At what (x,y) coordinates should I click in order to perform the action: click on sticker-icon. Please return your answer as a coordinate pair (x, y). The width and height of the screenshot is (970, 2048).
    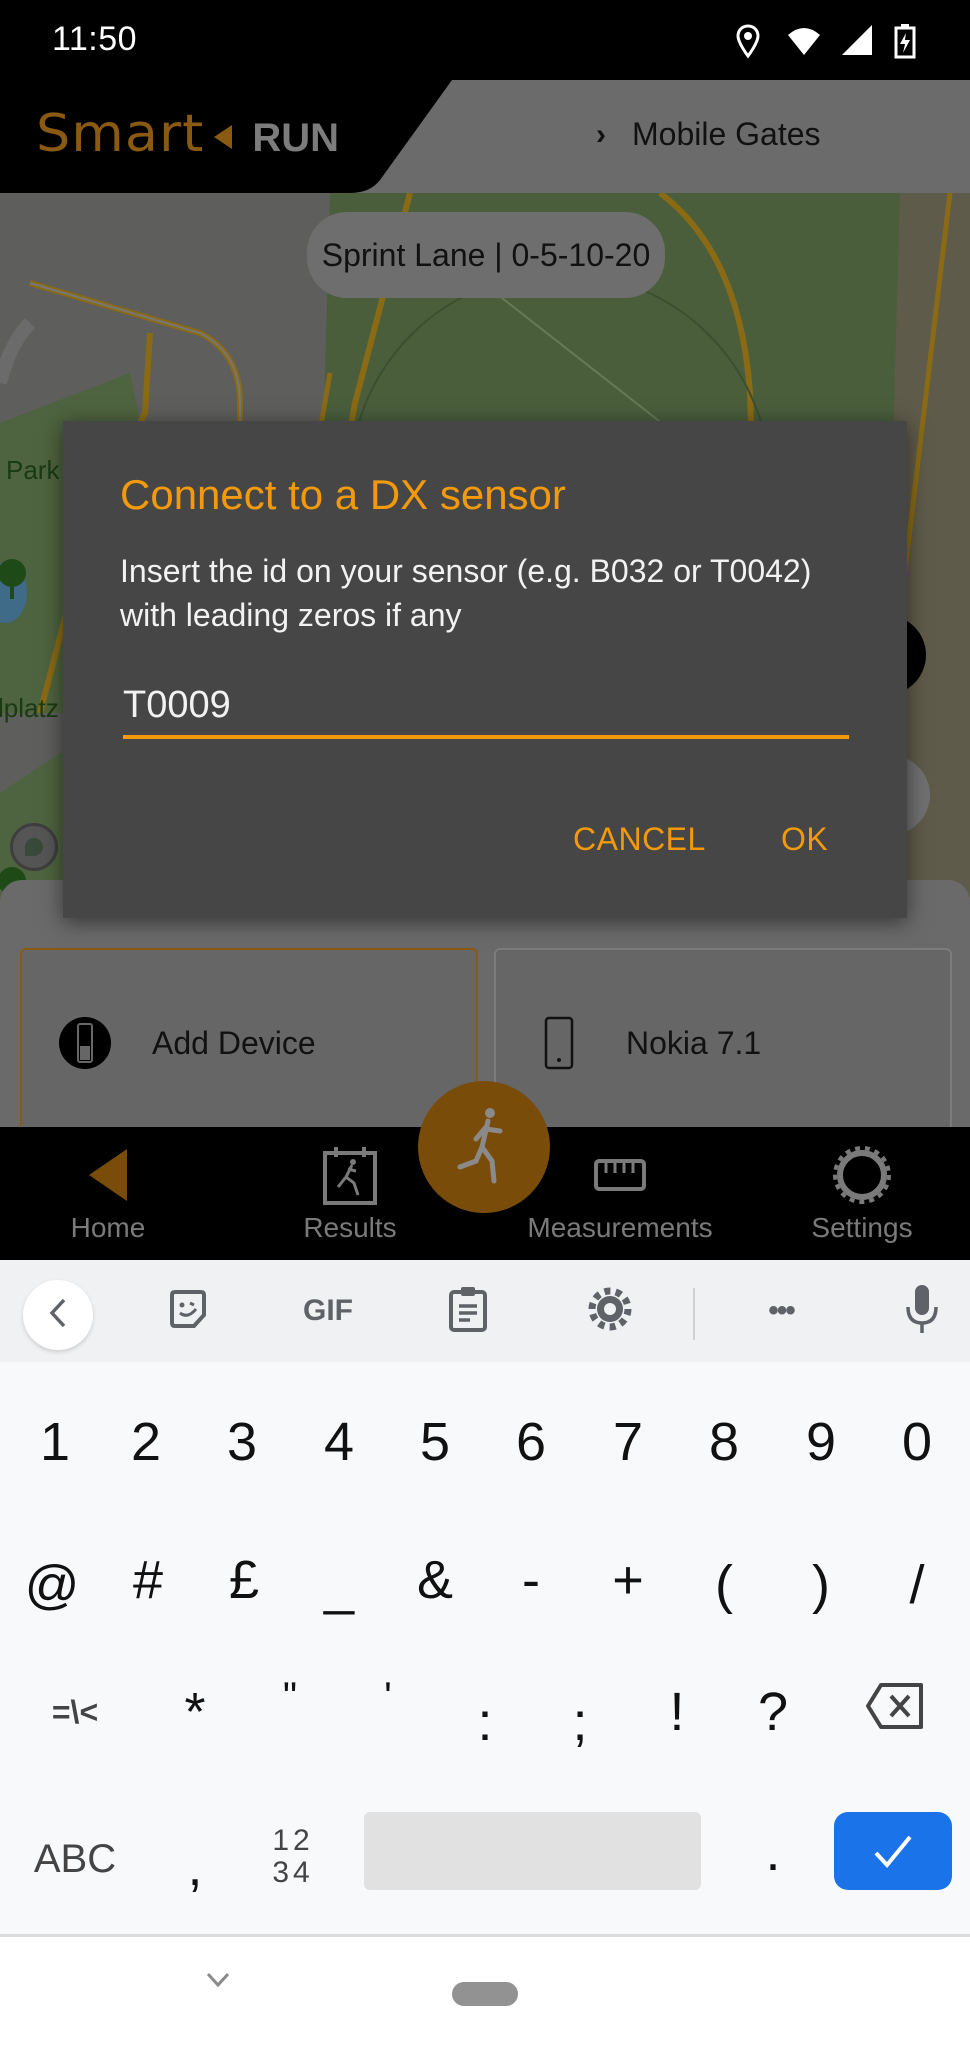
    Looking at the image, I should click on (188, 1311).